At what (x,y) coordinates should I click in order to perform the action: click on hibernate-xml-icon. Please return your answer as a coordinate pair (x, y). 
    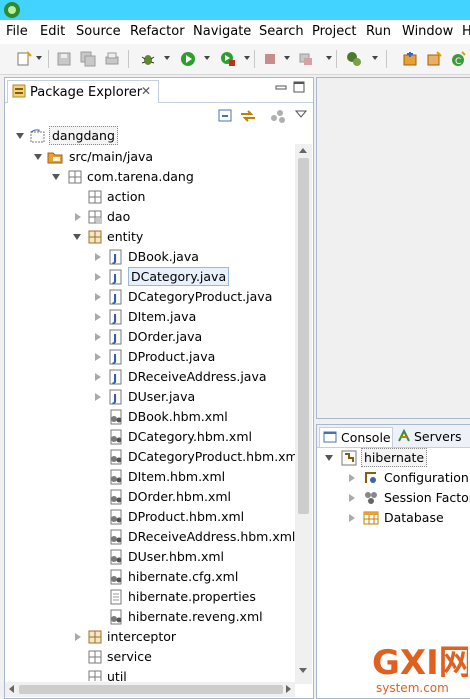
    Looking at the image, I should click on (116, 417).